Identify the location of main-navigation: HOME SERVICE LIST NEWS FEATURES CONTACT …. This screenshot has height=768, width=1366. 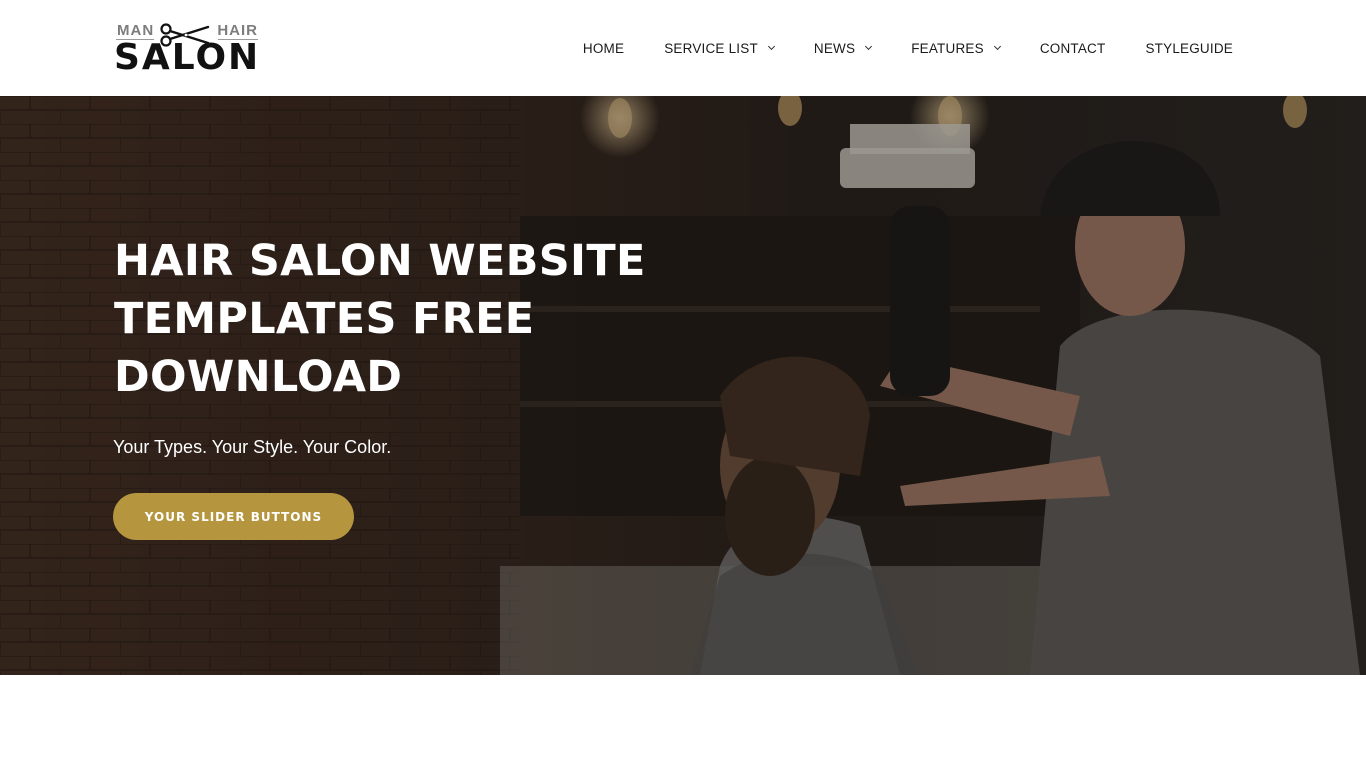
(908, 48).